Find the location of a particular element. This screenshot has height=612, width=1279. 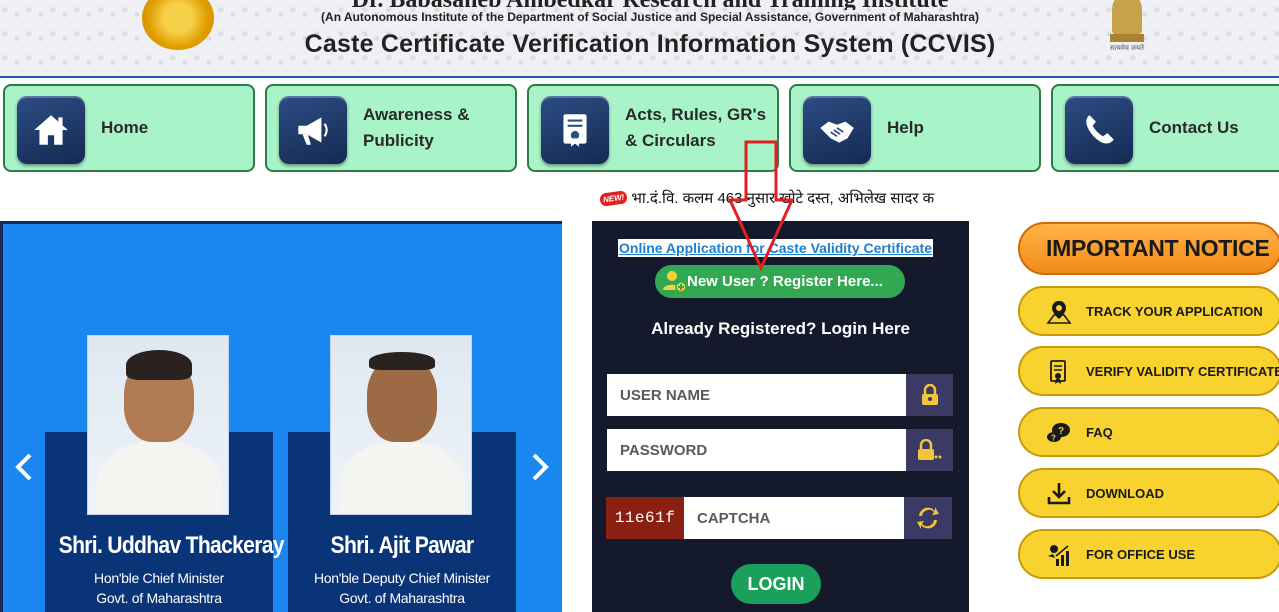

national-emblem-logo: सत्यमेव जयते is located at coordinates (1127, 26).